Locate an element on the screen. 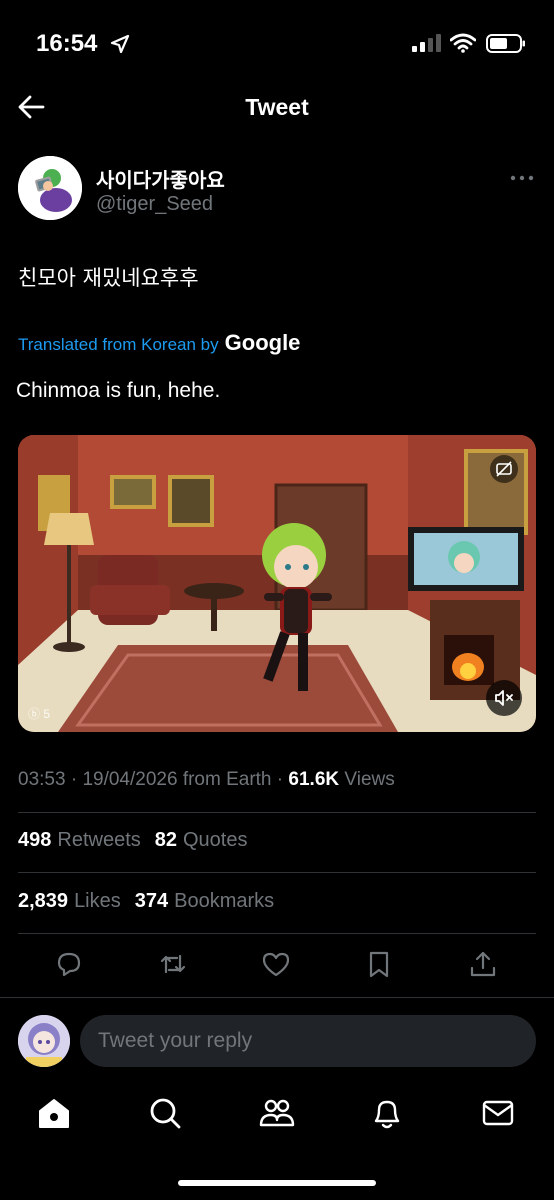  likes-bookmarks-stats: 2,839 Likes 374 Bookmarks is located at coordinates (146, 901).